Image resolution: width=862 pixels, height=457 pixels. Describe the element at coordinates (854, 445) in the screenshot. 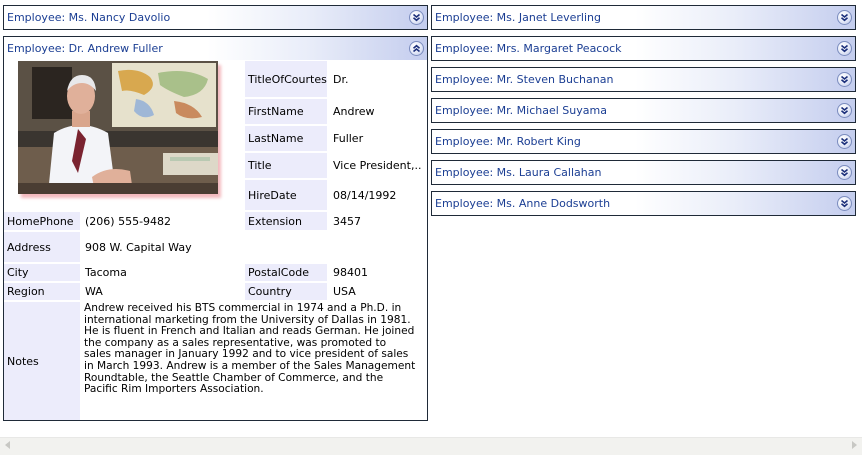

I see `scroll-right-icon` at that location.